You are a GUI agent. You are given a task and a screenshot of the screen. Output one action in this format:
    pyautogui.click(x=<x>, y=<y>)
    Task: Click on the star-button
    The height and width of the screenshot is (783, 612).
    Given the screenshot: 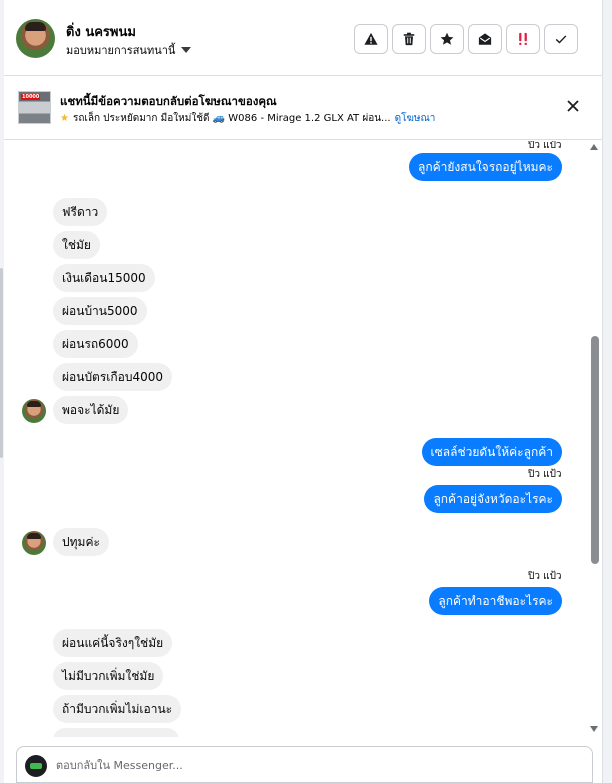 What is the action you would take?
    pyautogui.click(x=447, y=39)
    